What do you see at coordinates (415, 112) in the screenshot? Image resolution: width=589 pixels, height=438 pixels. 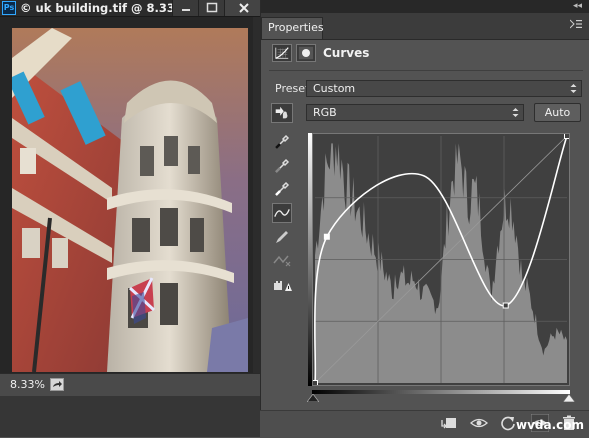 I see `channel-dropdown: RGB` at bounding box center [415, 112].